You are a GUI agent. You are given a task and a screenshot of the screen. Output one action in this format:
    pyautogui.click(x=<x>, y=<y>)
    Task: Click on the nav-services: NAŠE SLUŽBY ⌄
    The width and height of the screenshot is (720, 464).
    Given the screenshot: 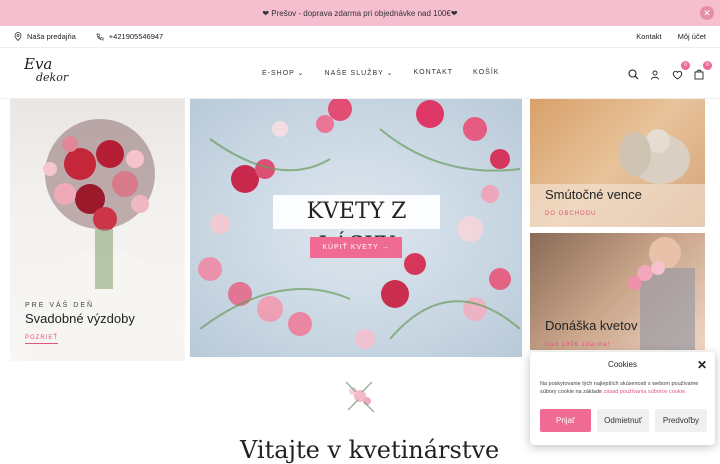 What is the action you would take?
    pyautogui.click(x=359, y=73)
    